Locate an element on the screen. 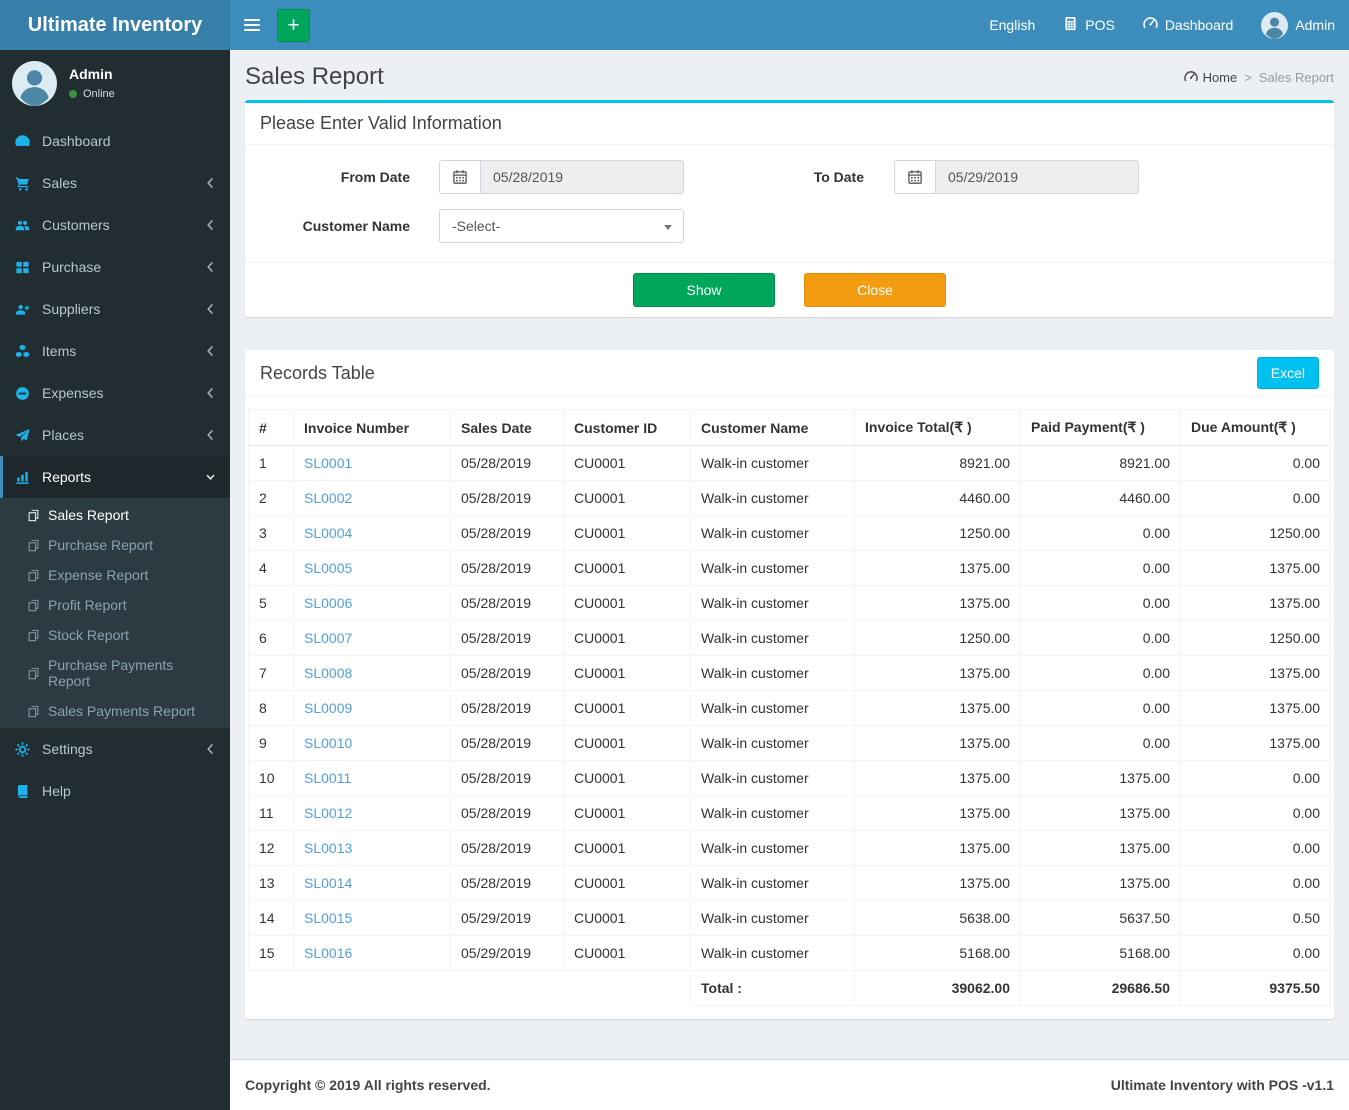 The image size is (1349, 1110). sidebar-item-purchase: Purchase is located at coordinates (115, 267).